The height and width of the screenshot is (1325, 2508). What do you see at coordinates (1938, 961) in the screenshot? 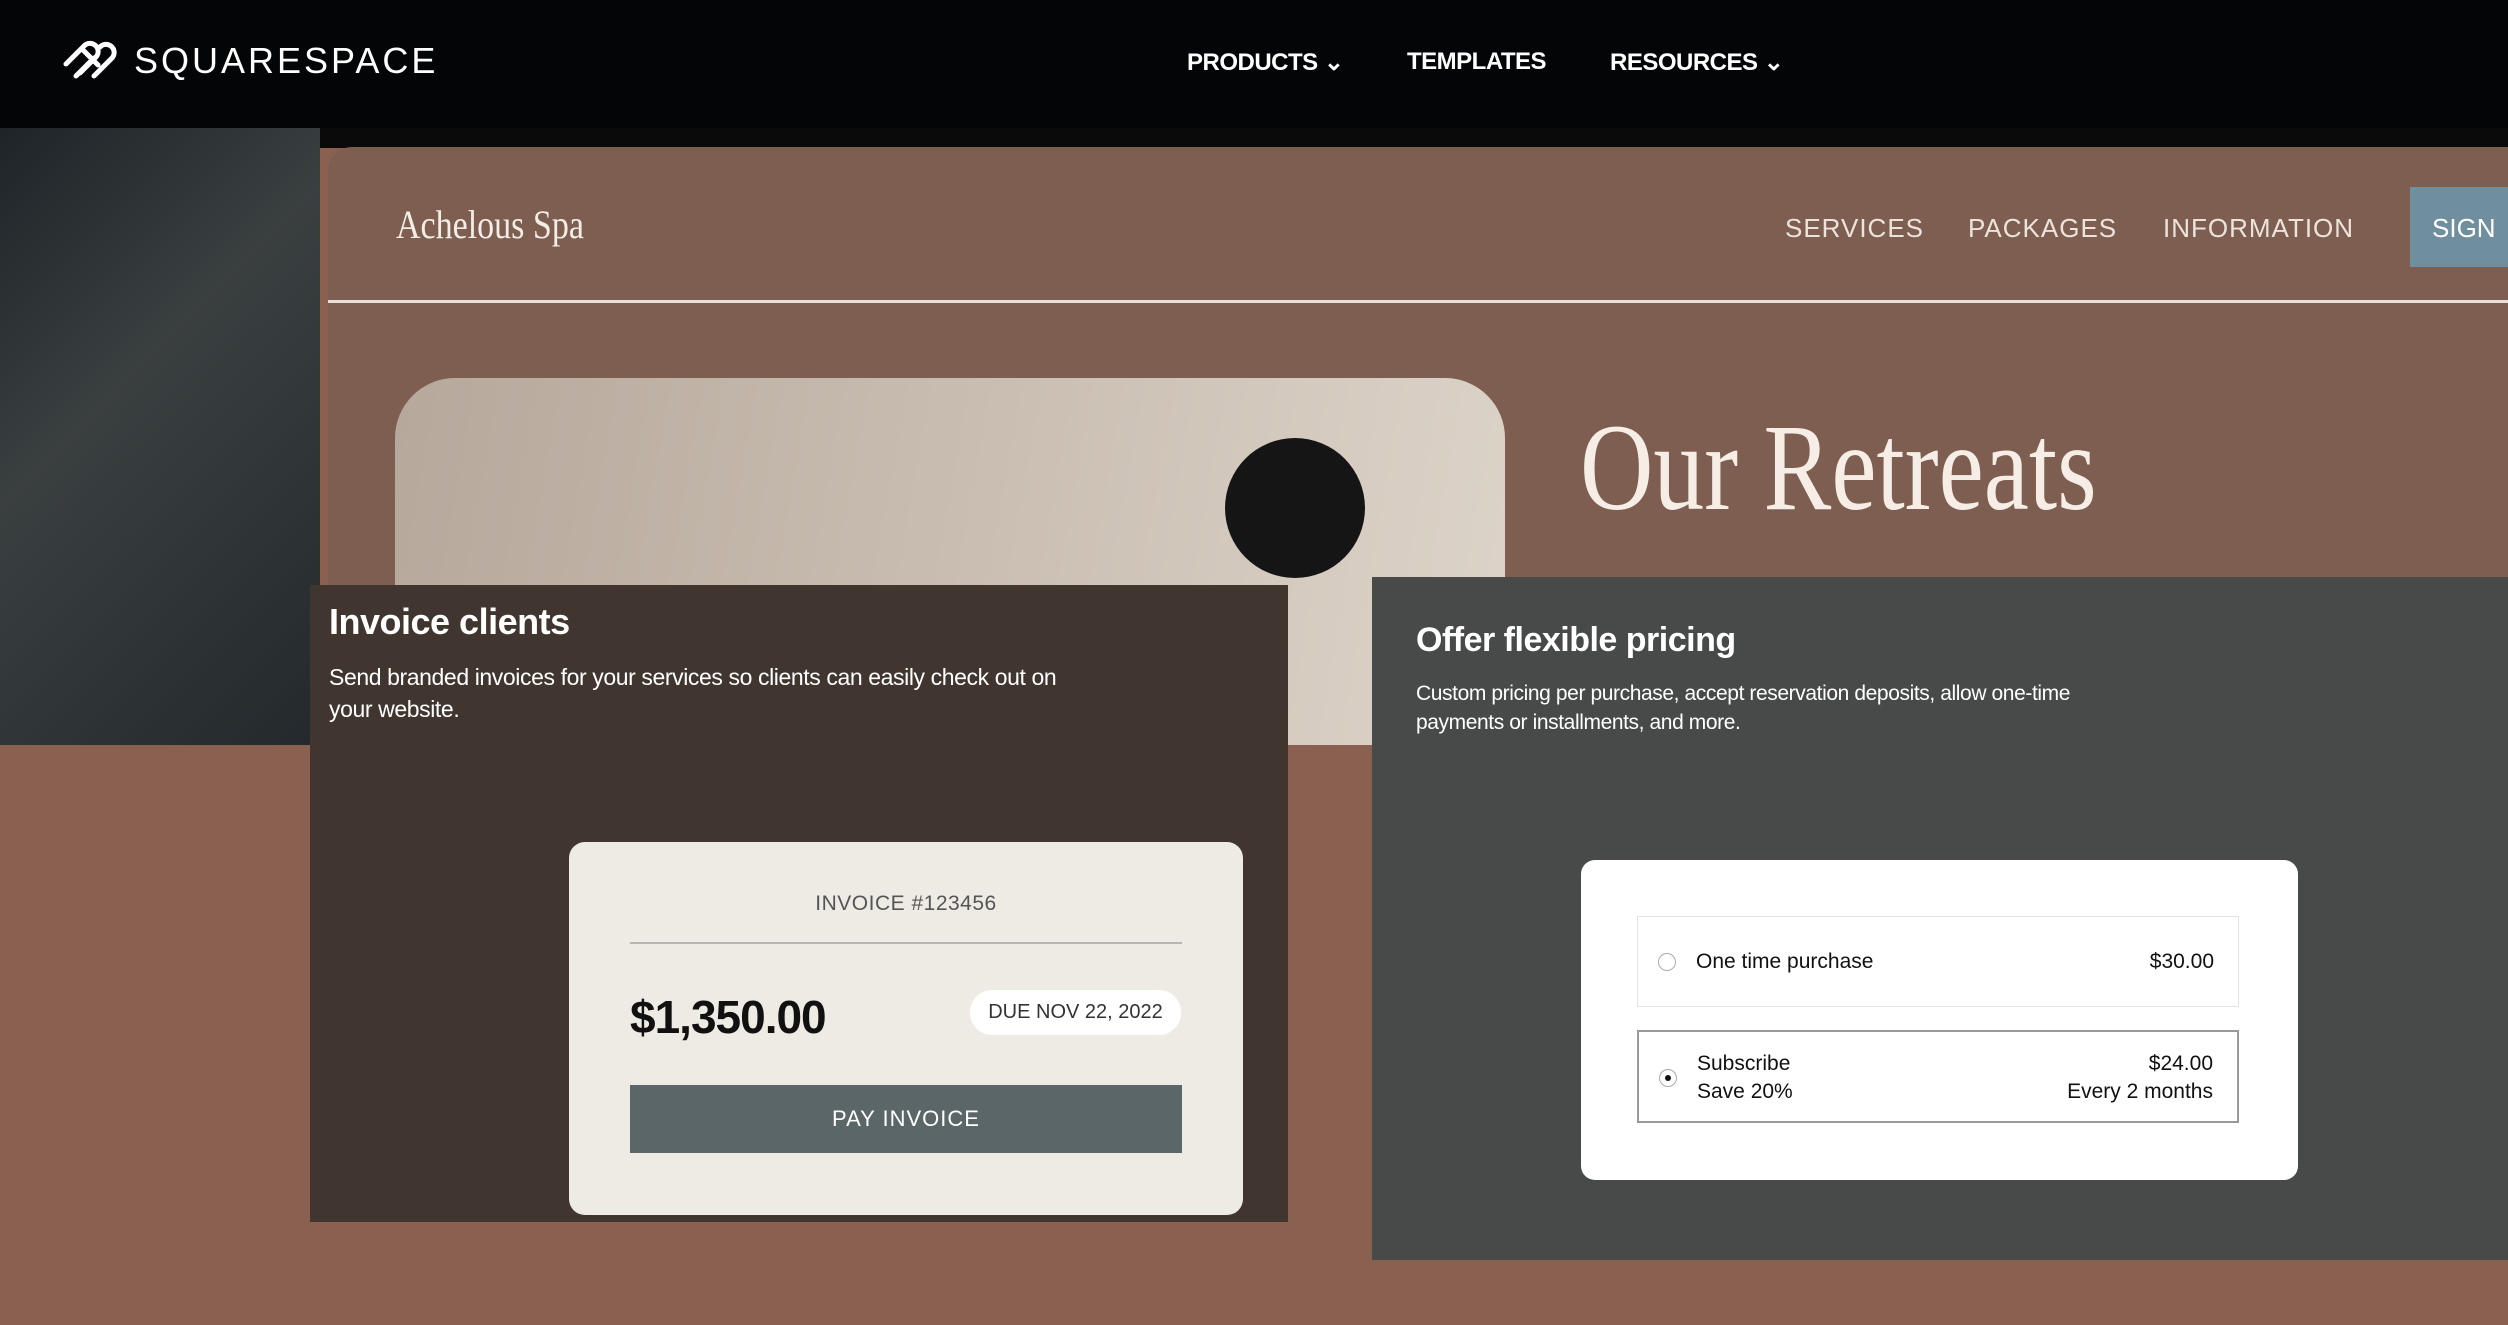
I see `option-one-time-purchase: One time purchase $30.00` at bounding box center [1938, 961].